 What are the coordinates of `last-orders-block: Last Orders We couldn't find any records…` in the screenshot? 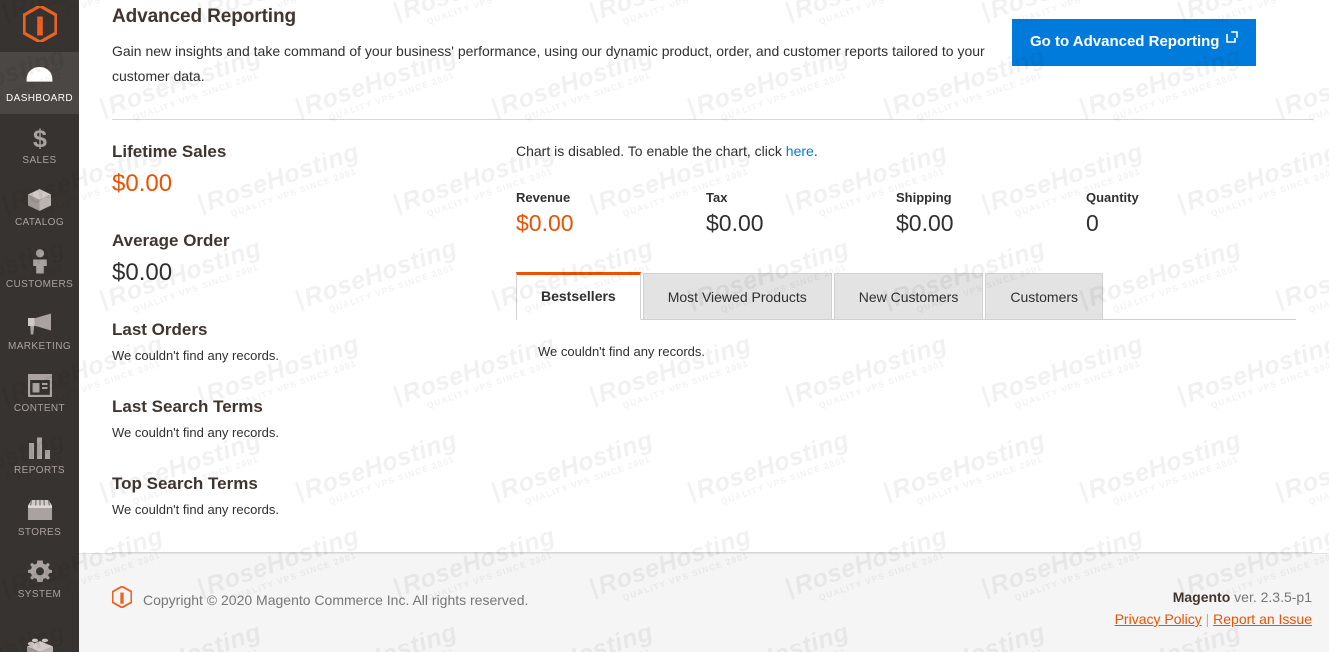 It's located at (304, 342).